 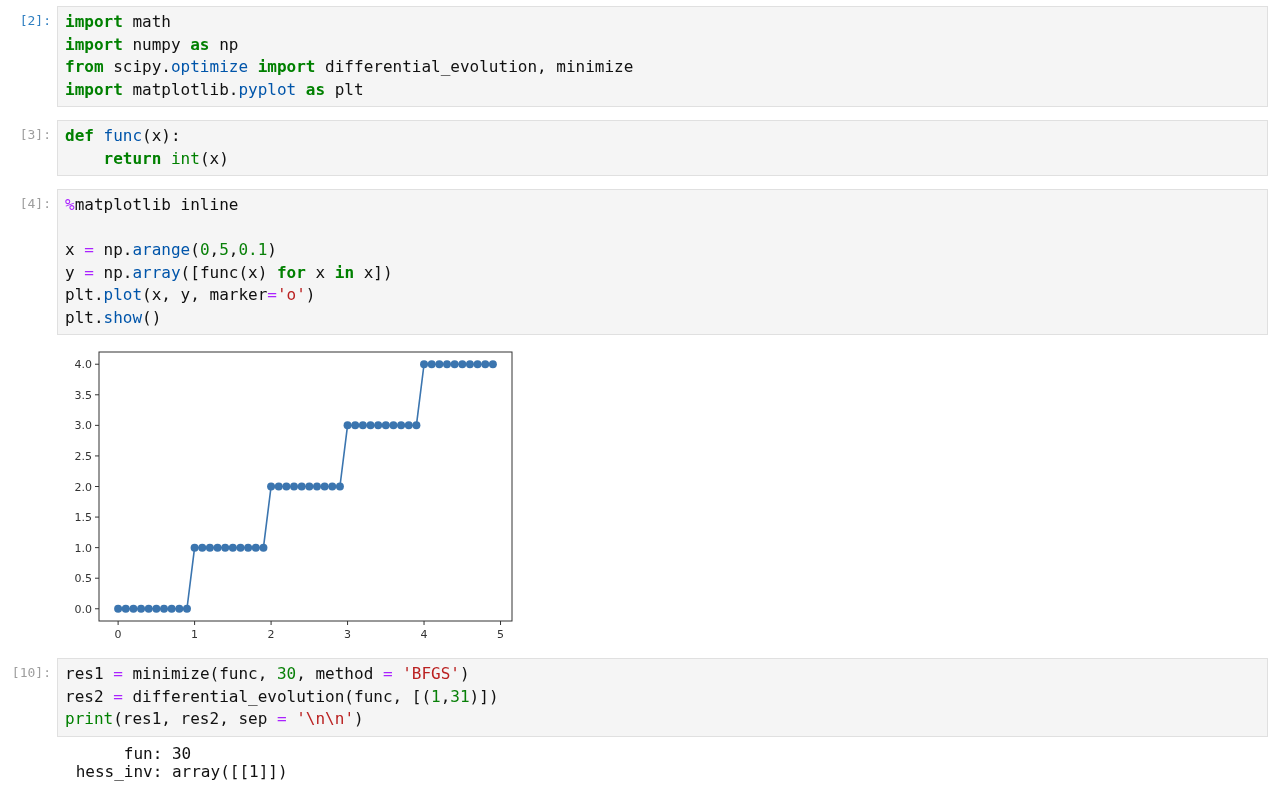 I want to click on tick-label: 2, so click(x=271, y=634).